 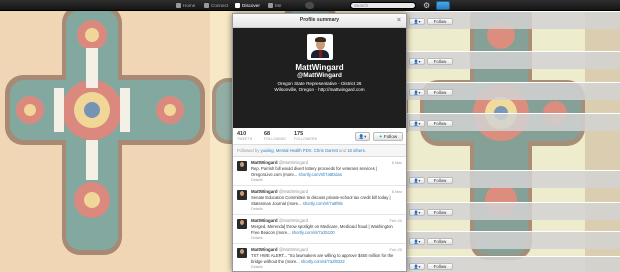 I want to click on stat-tweets: 410 TWEETS, so click(x=244, y=136).